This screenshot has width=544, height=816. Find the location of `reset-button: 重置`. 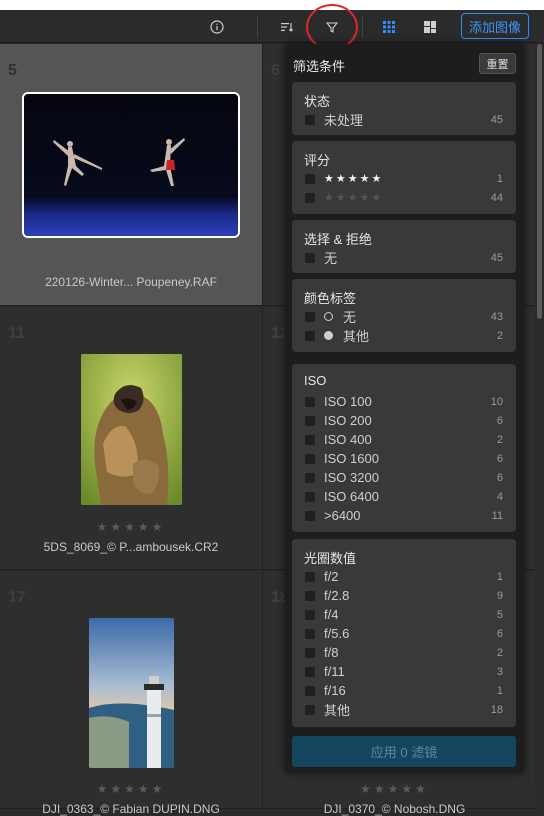

reset-button: 重置 is located at coordinates (497, 63).